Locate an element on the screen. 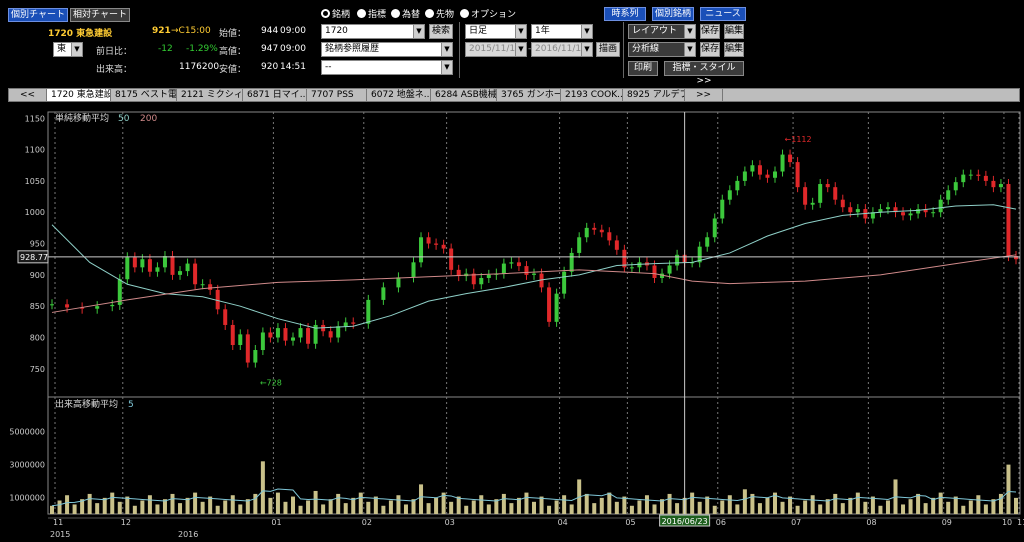 This screenshot has height=542, width=1024. x-tick-label: 07 is located at coordinates (796, 522).